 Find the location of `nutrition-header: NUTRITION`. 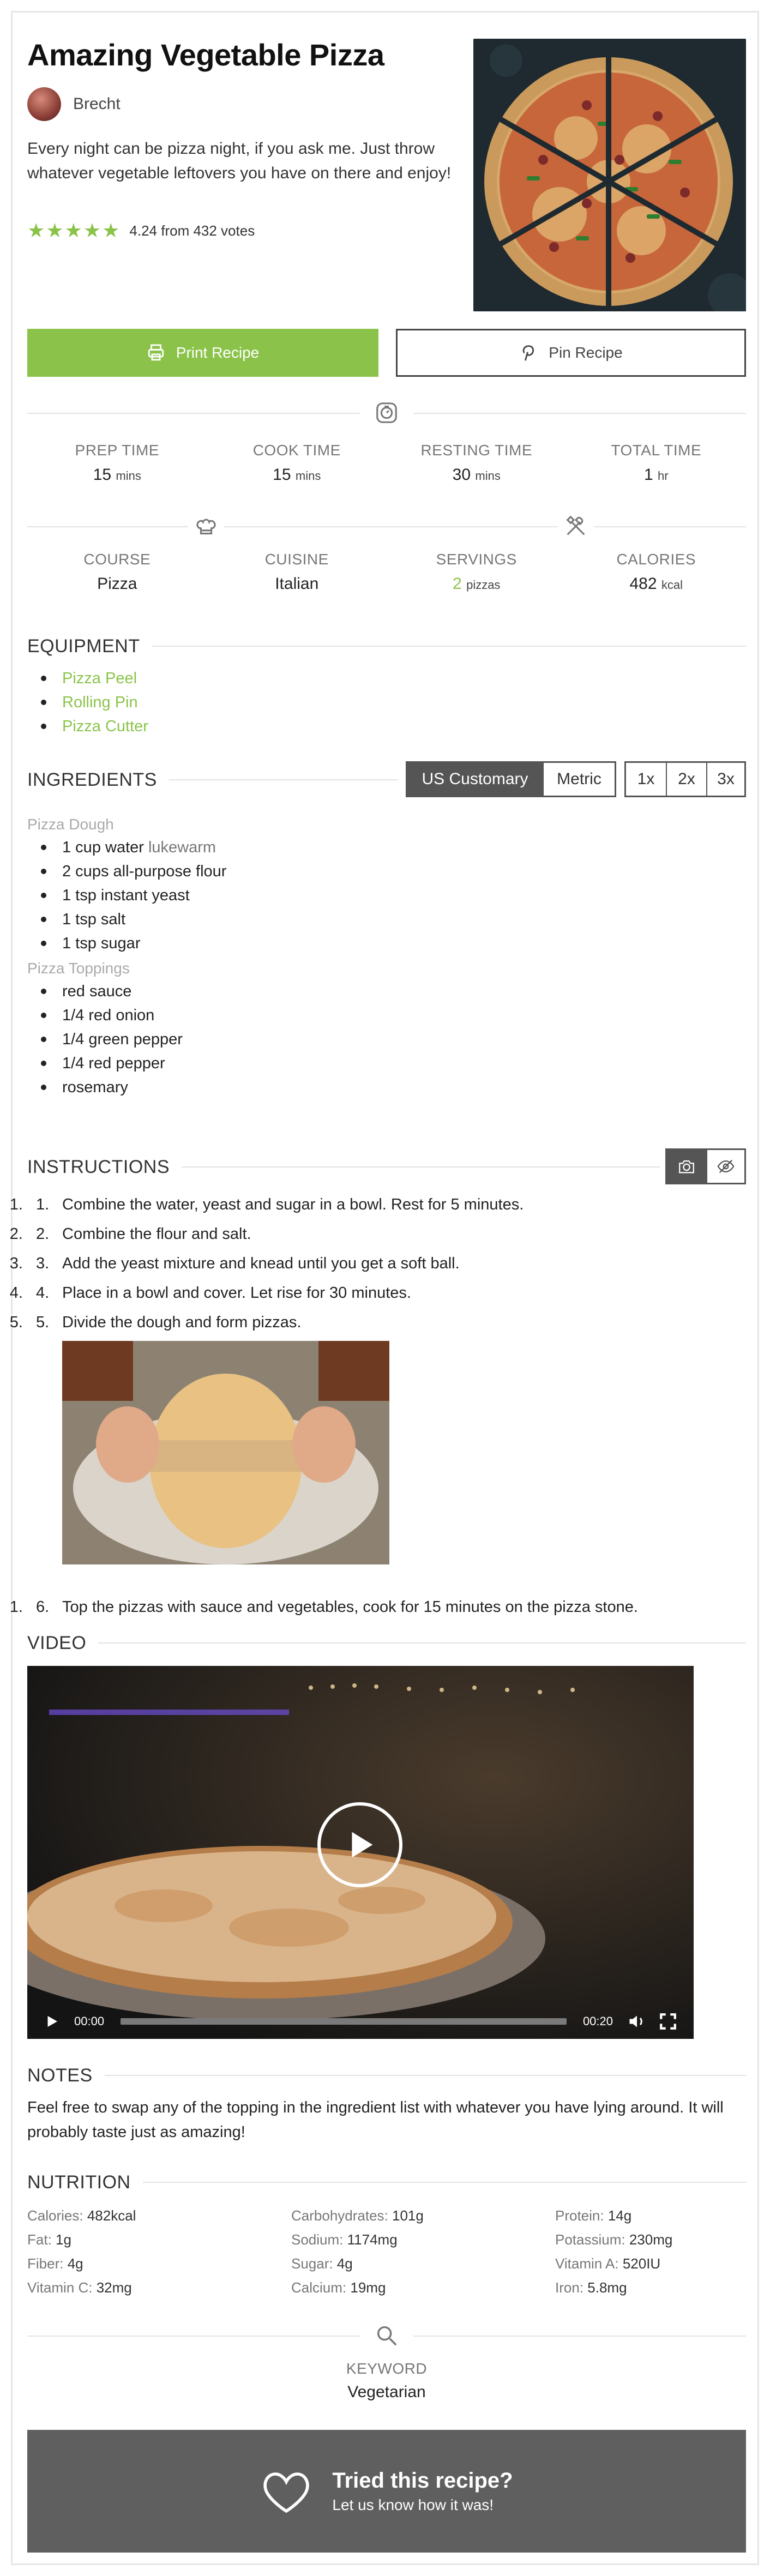

nutrition-header: NUTRITION is located at coordinates (387, 2182).